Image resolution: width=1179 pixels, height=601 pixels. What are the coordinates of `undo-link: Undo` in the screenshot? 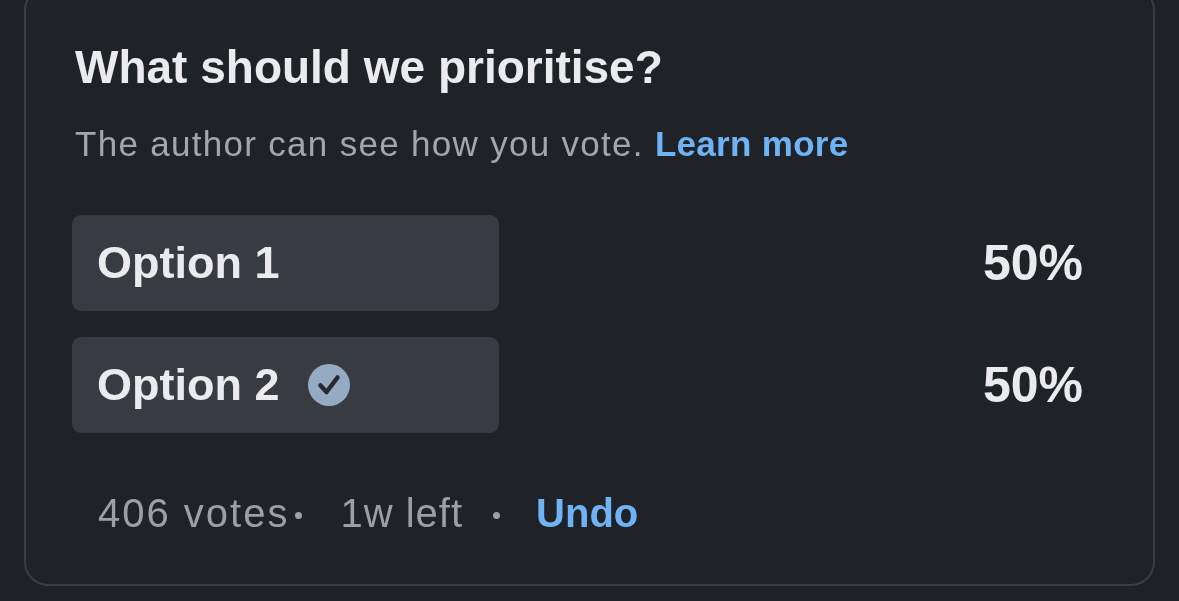 It's located at (587, 513).